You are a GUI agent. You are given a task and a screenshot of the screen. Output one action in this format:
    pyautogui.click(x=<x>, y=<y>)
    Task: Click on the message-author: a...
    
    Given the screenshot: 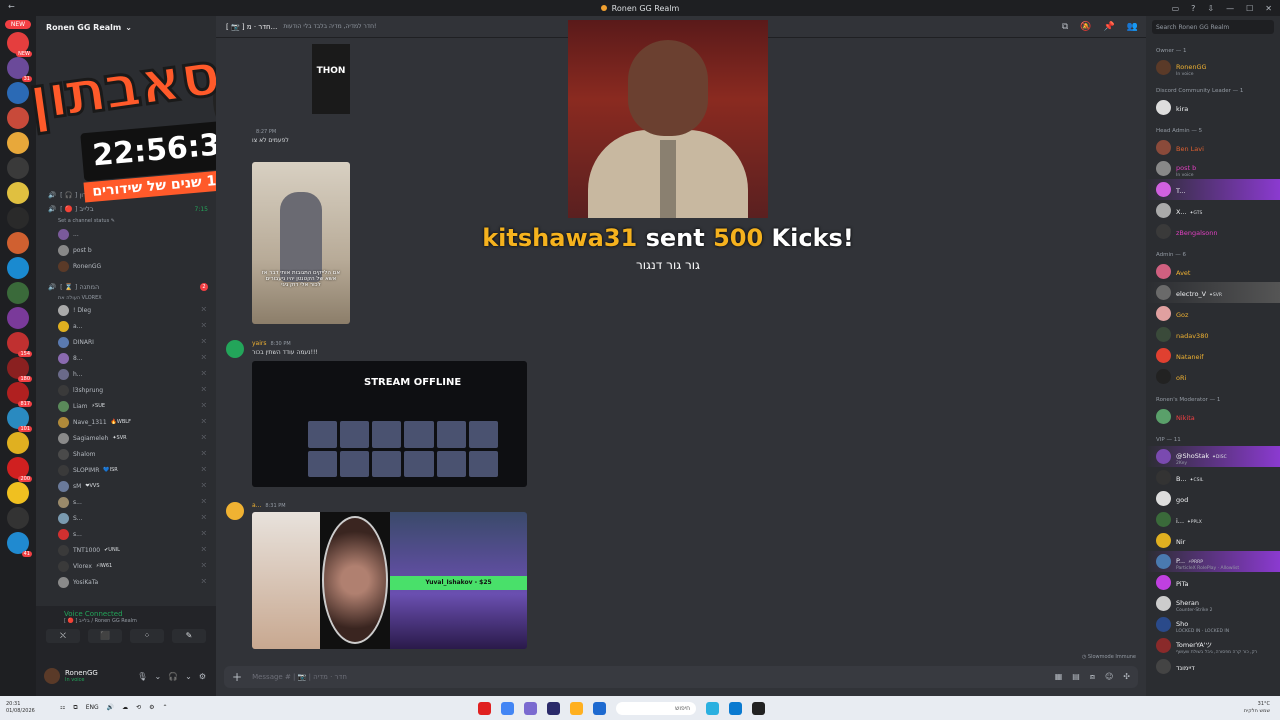 What is the action you would take?
    pyautogui.click(x=256, y=505)
    